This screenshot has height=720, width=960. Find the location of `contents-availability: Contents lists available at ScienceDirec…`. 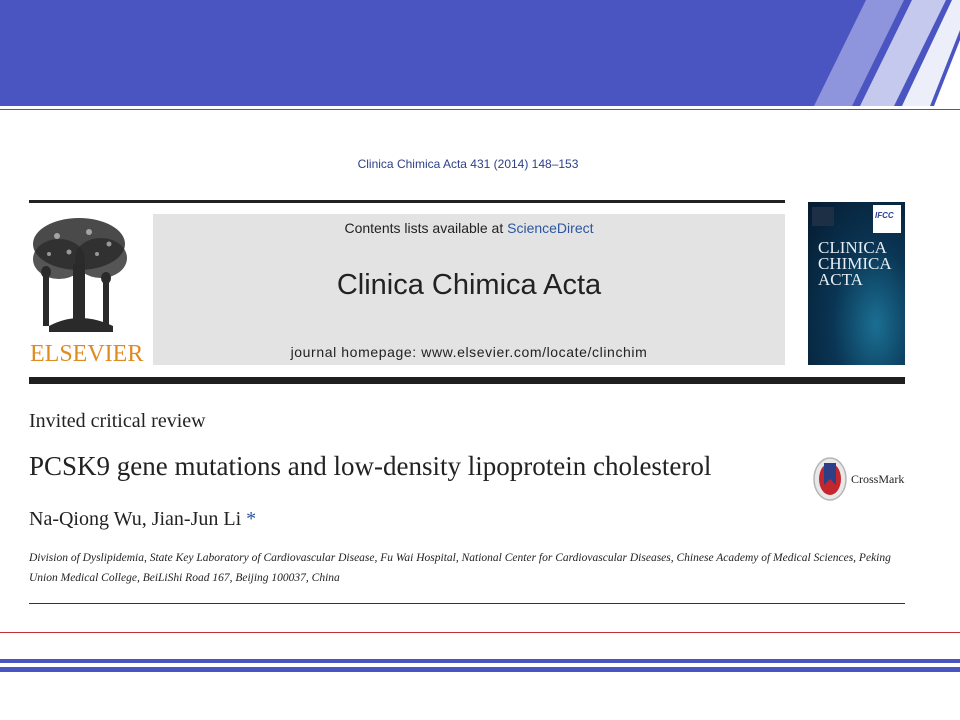

contents-availability: Contents lists available at ScienceDirec… is located at coordinates (469, 228).